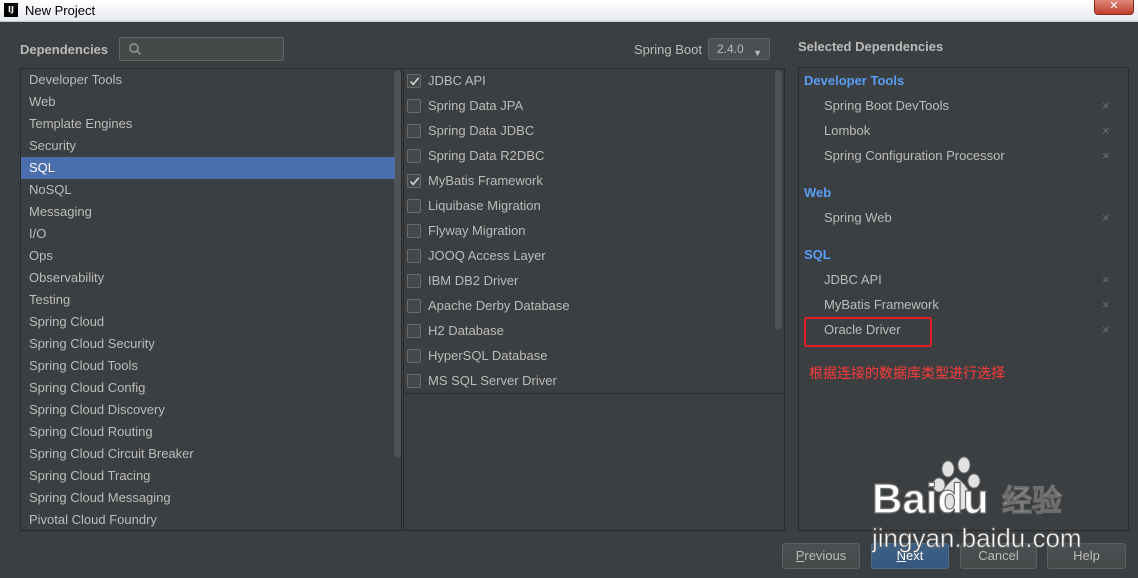 This screenshot has width=1138, height=578. What do you see at coordinates (730, 49) in the screenshot?
I see `spring-boot-version-value: 2.4.0` at bounding box center [730, 49].